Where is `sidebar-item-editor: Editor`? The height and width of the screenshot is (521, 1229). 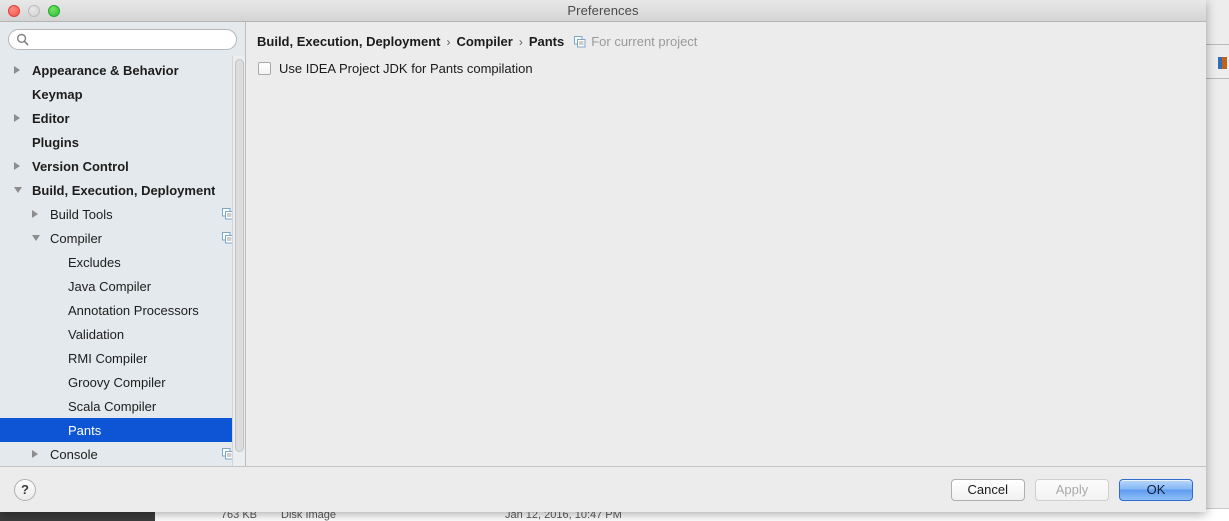 sidebar-item-editor: Editor is located at coordinates (122, 118).